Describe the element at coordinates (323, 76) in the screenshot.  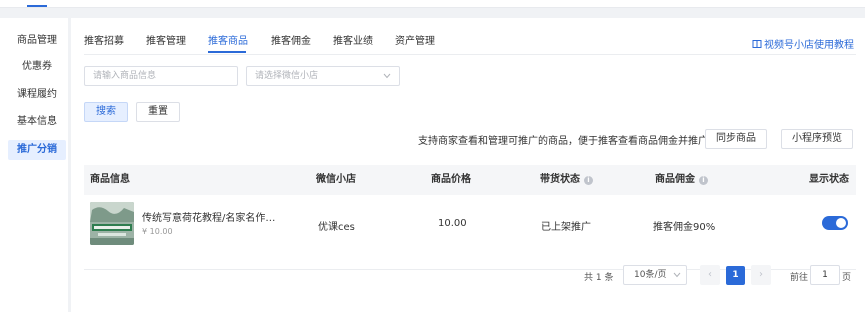
I see `shop-select: 请选择微信小店` at that location.